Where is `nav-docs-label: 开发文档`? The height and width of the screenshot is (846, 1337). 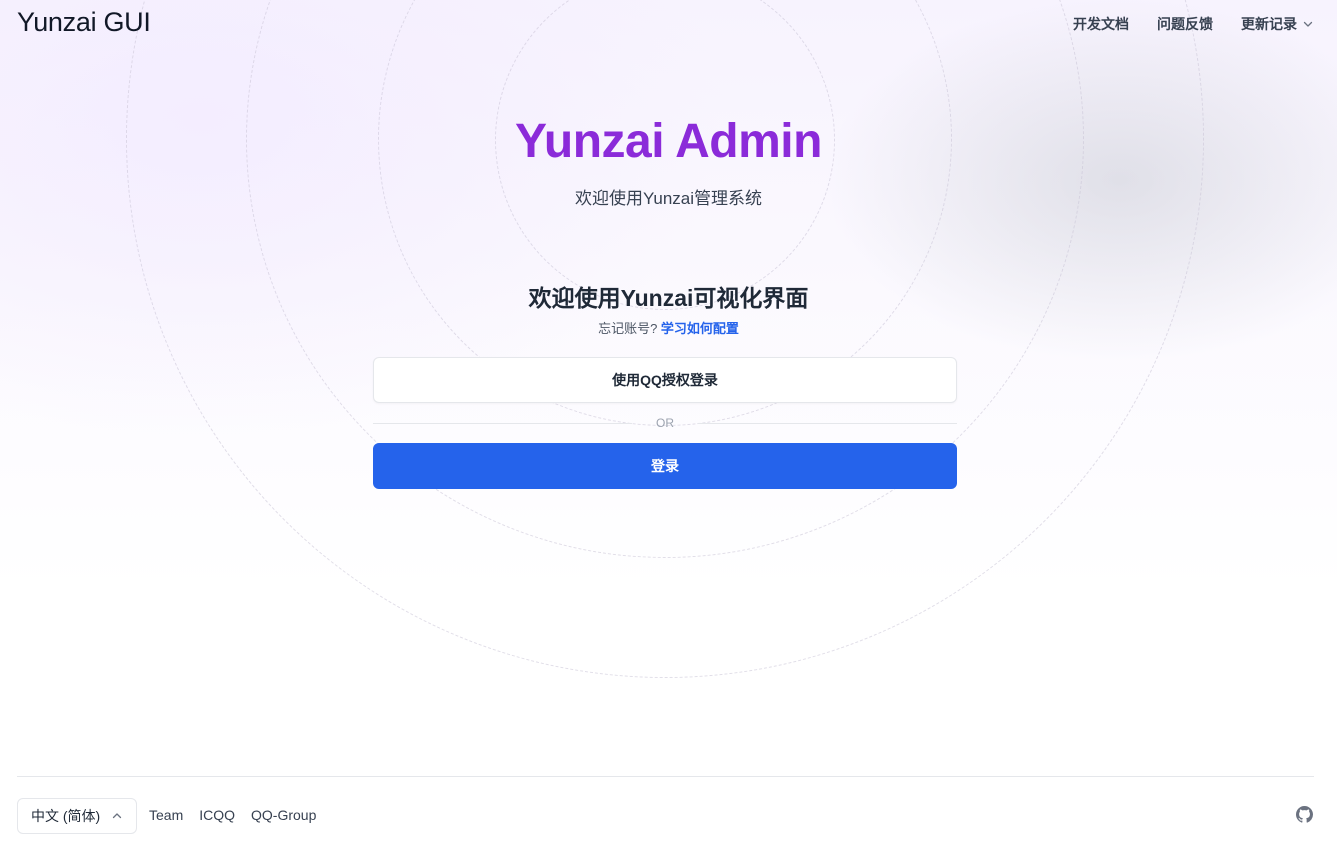 nav-docs-label: 开发文档 is located at coordinates (1101, 24).